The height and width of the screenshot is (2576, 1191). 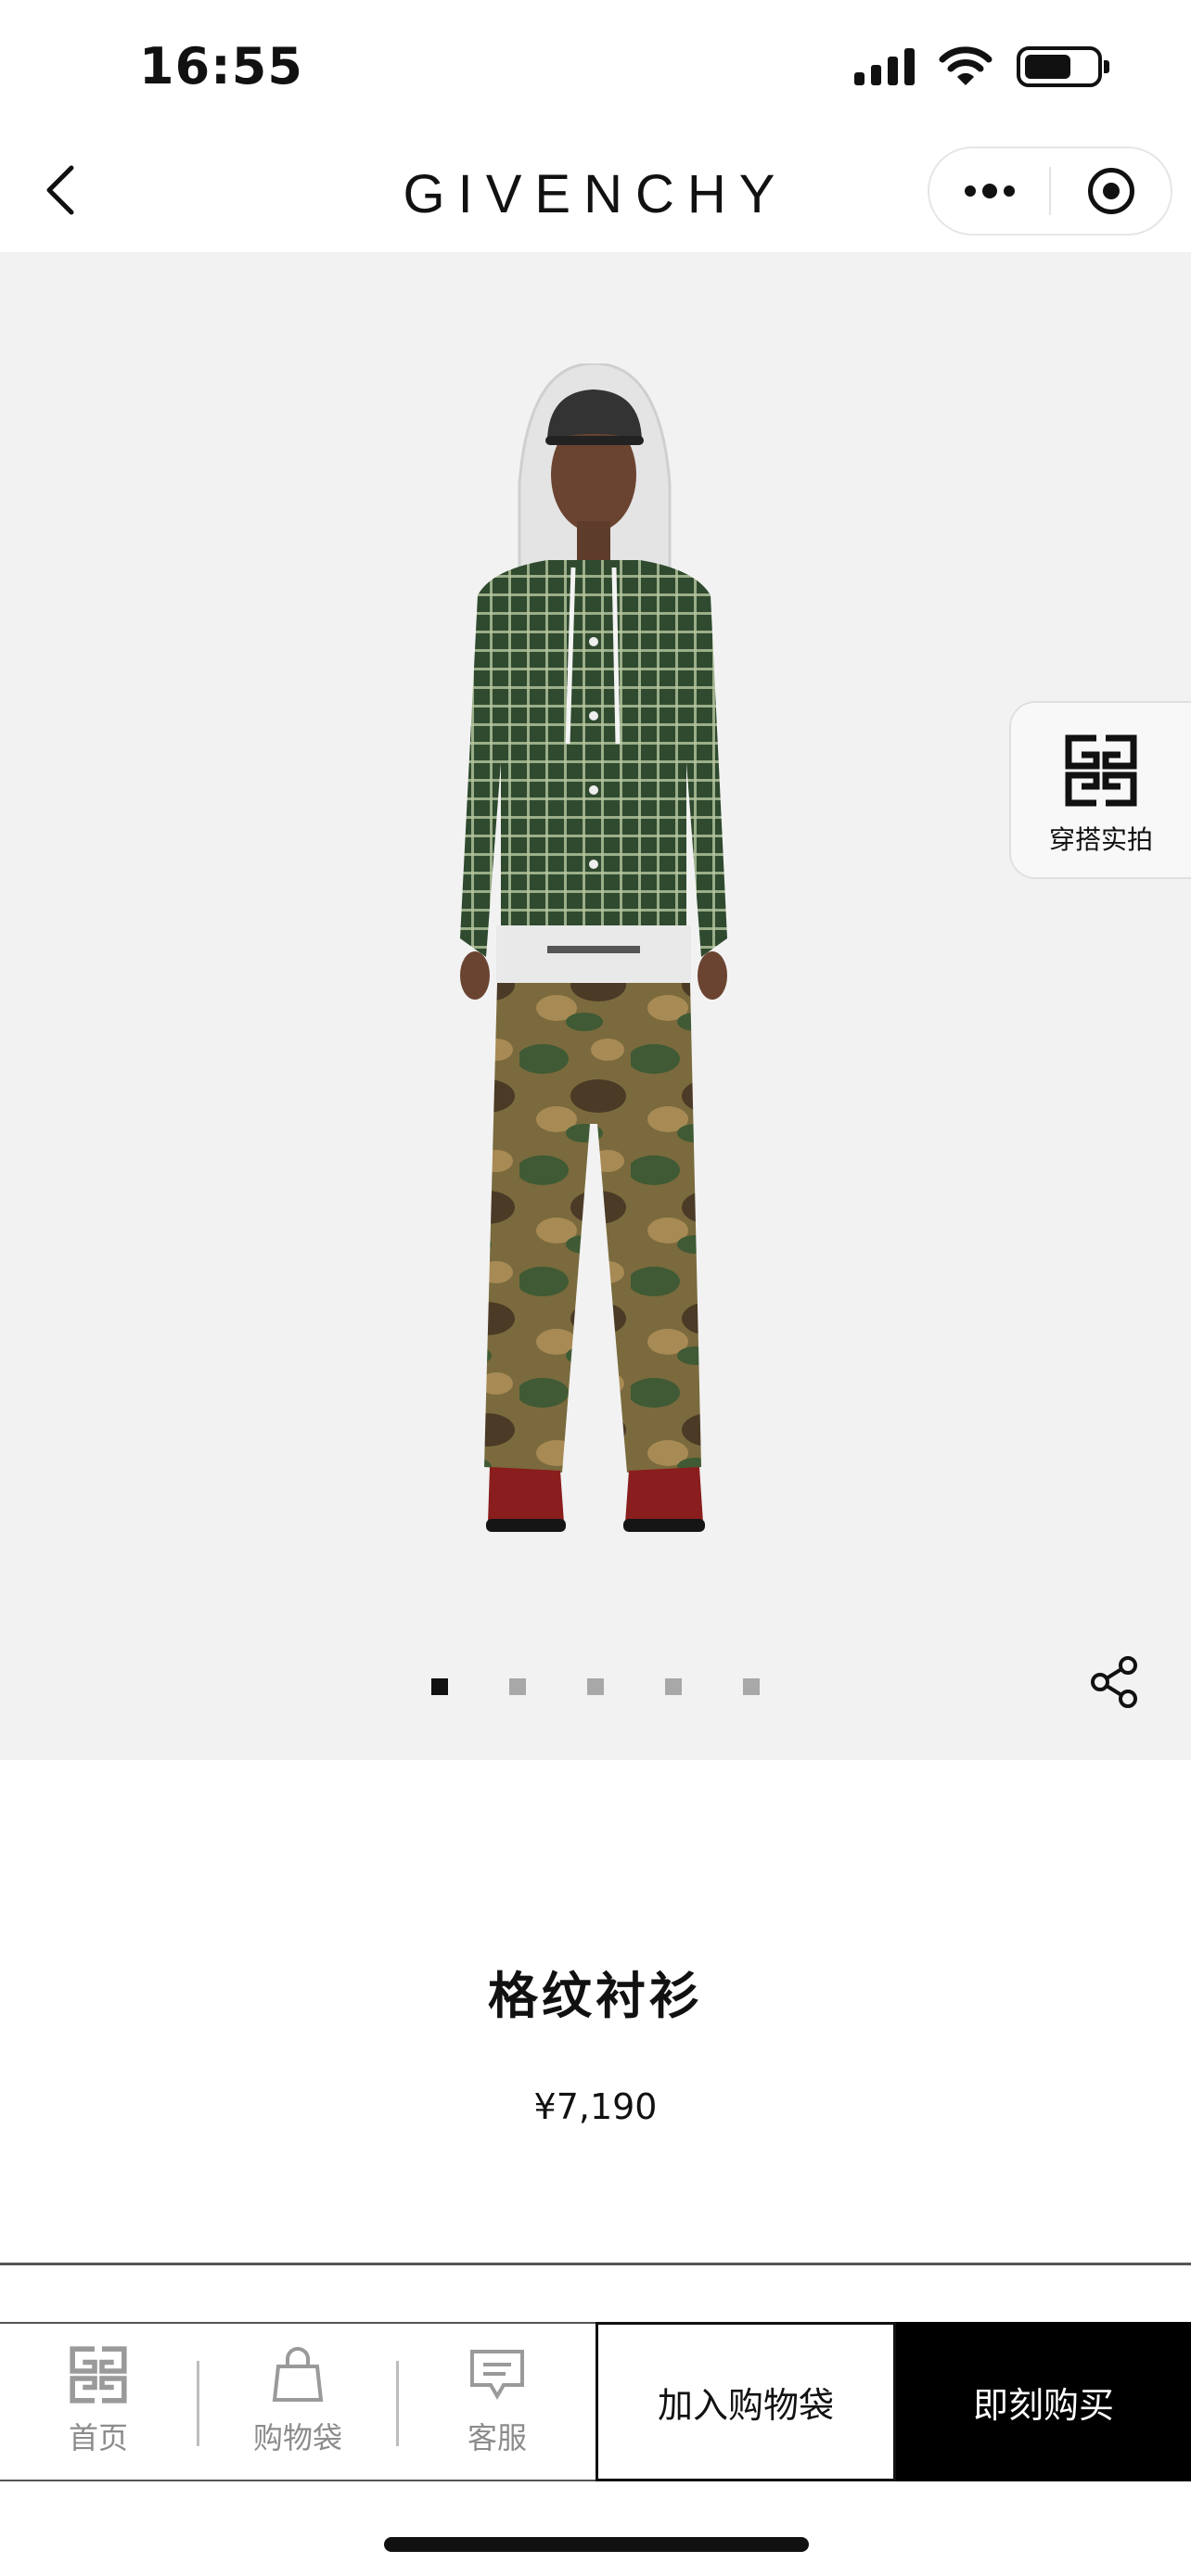 I want to click on status-icons, so click(x=981, y=66).